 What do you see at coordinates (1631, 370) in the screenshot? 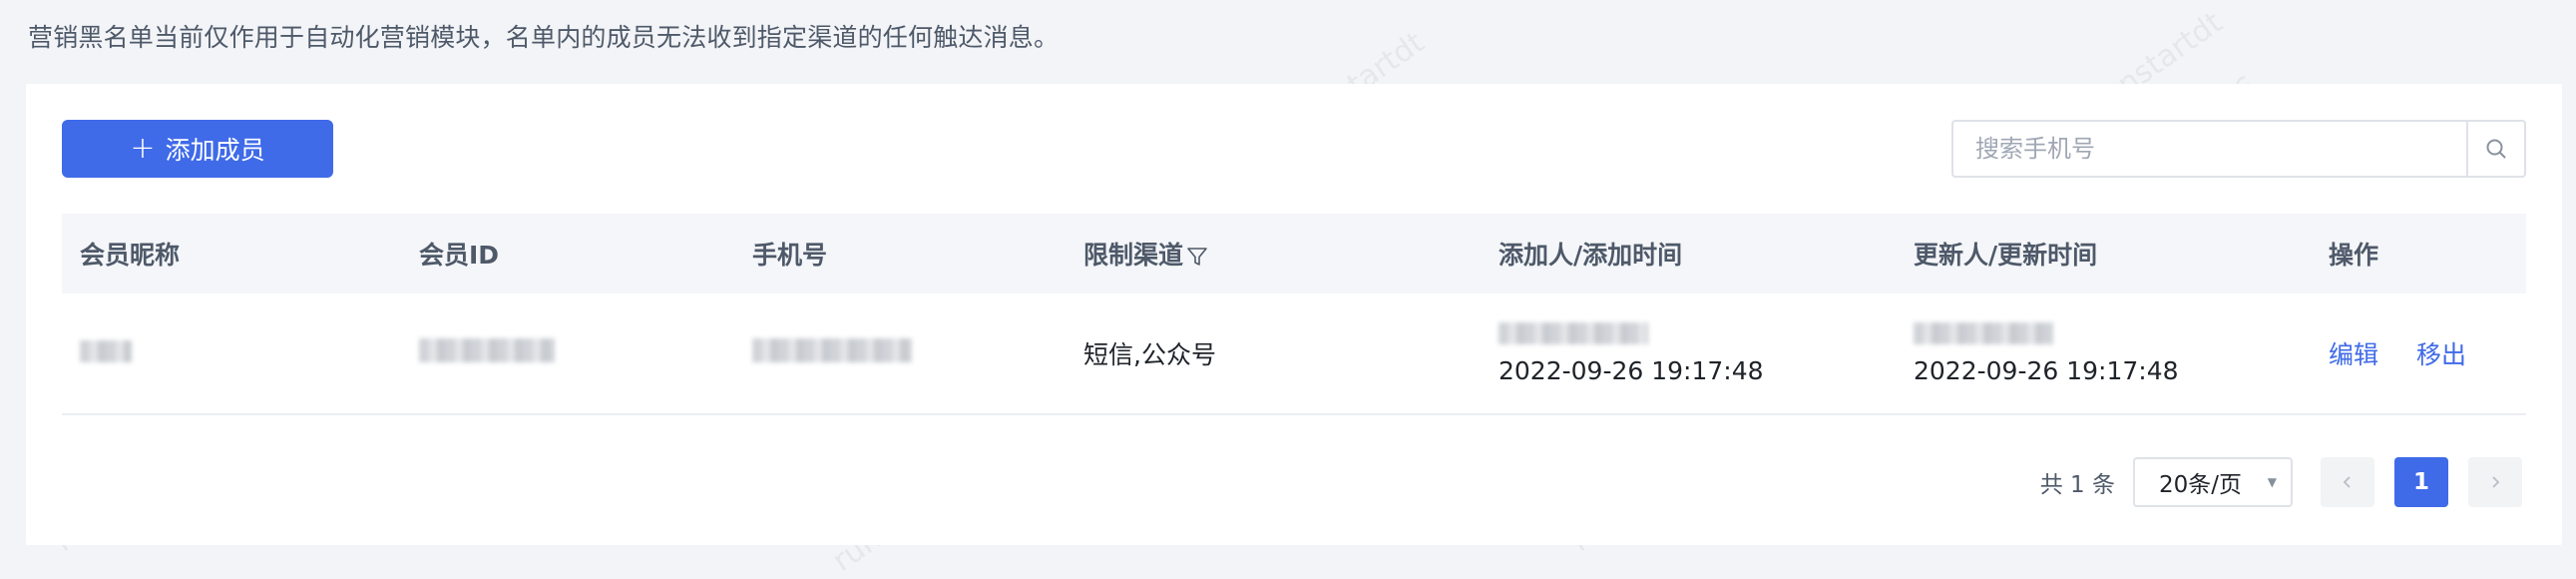
I see `added-time: 2022-09-26 19:17:48` at bounding box center [1631, 370].